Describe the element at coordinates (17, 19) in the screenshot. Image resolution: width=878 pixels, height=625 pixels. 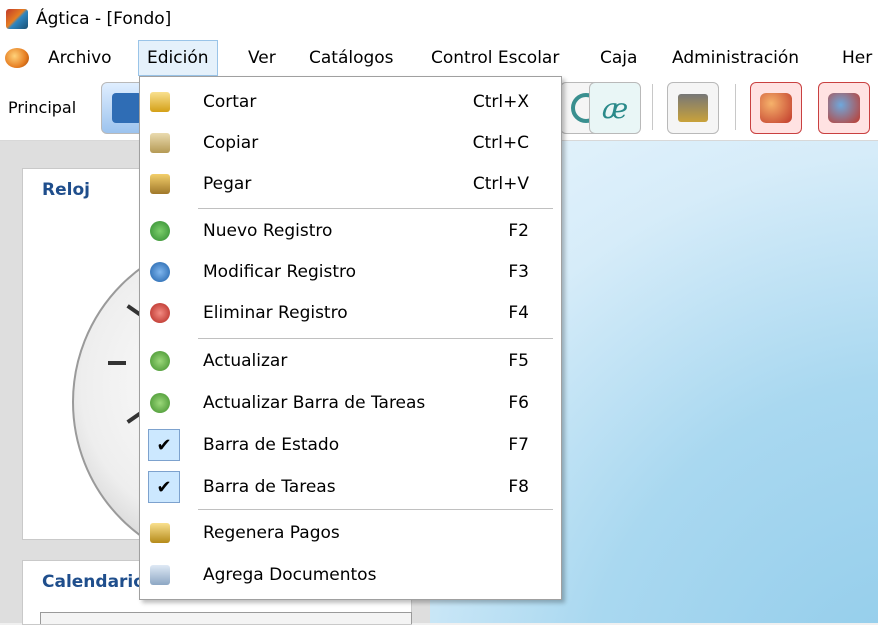
I see `app-logo-icon` at that location.